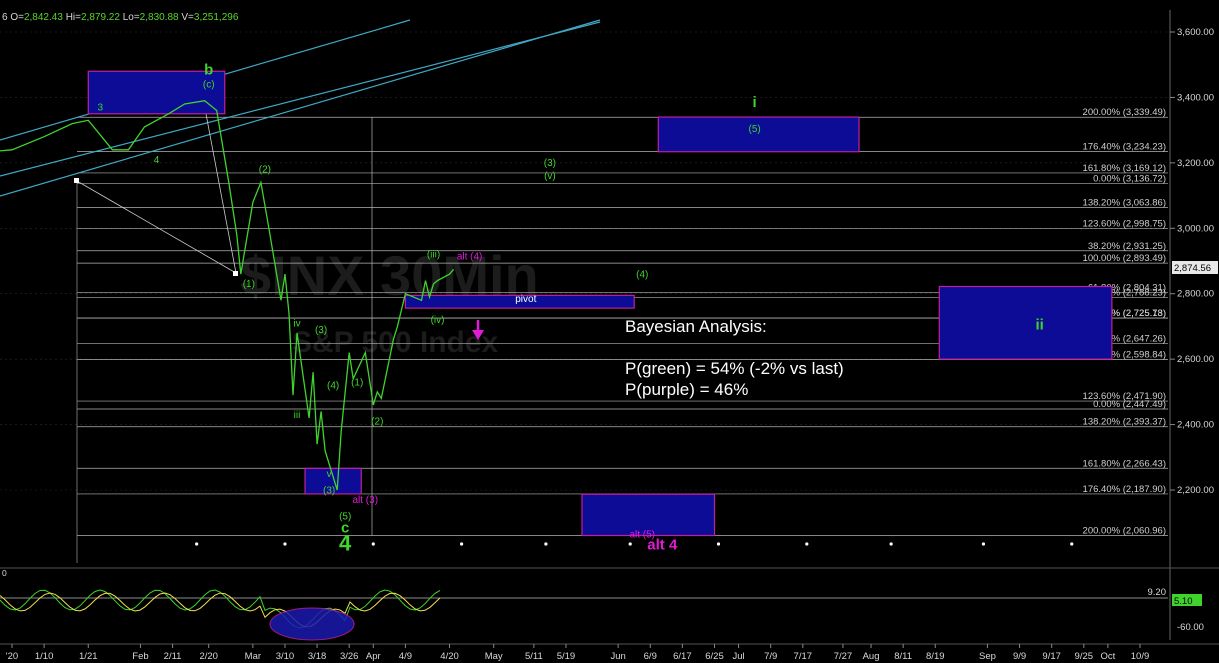  I want to click on purple-wave-label-2: alt (3), so click(365, 500).